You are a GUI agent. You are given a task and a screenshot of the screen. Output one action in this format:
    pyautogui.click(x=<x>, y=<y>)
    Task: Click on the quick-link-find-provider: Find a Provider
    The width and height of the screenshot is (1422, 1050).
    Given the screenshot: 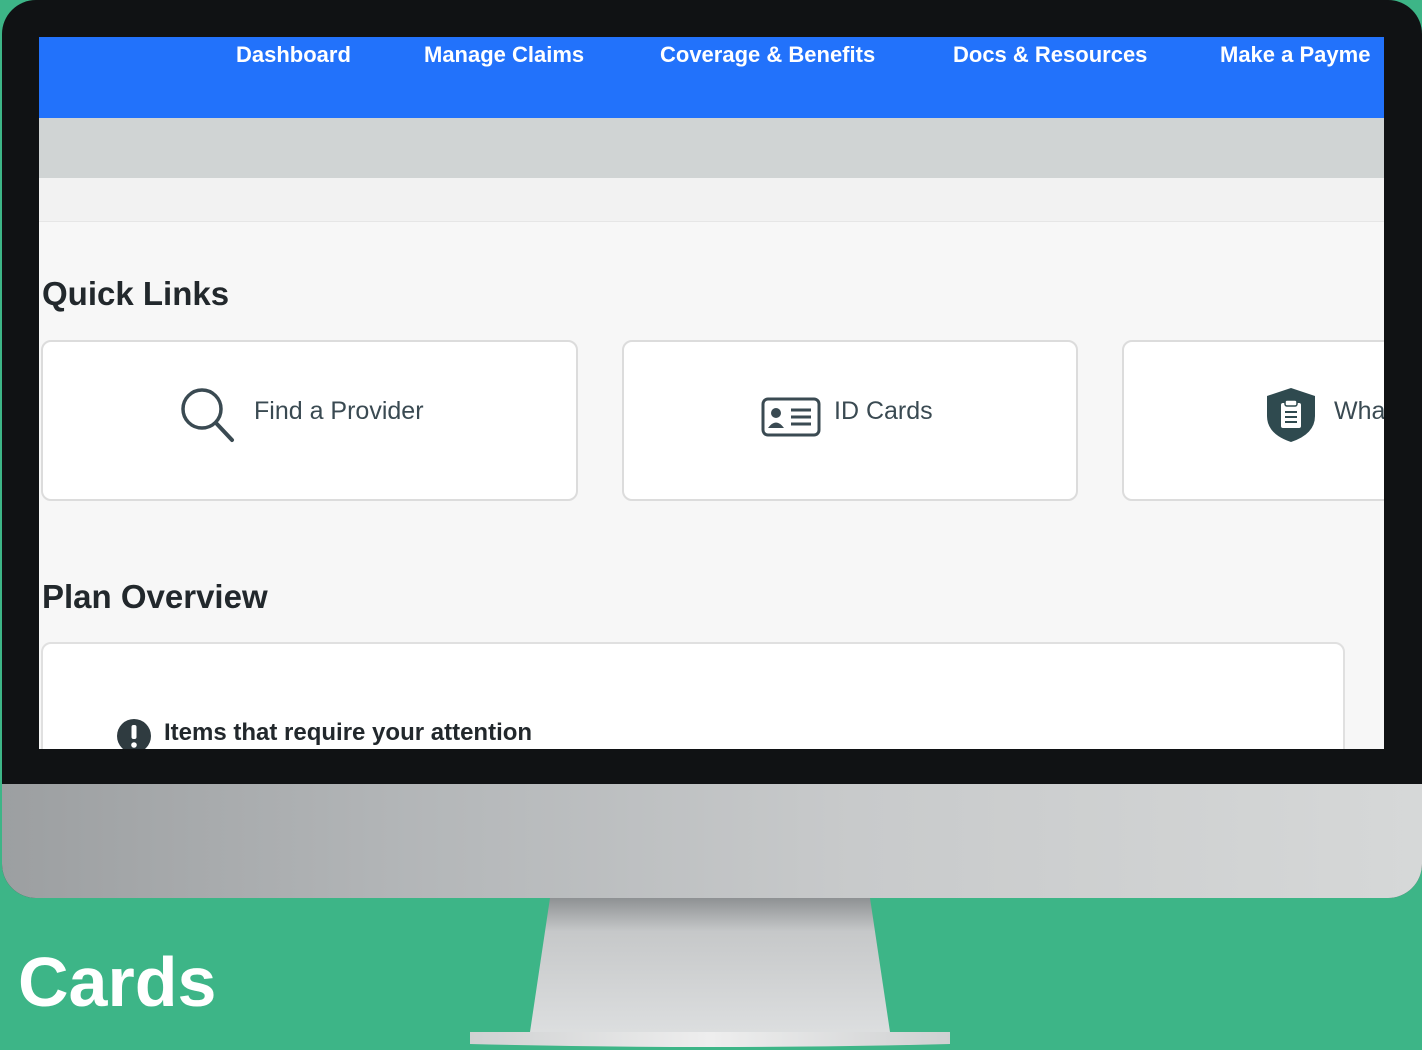 What is the action you would take?
    pyautogui.click(x=309, y=420)
    